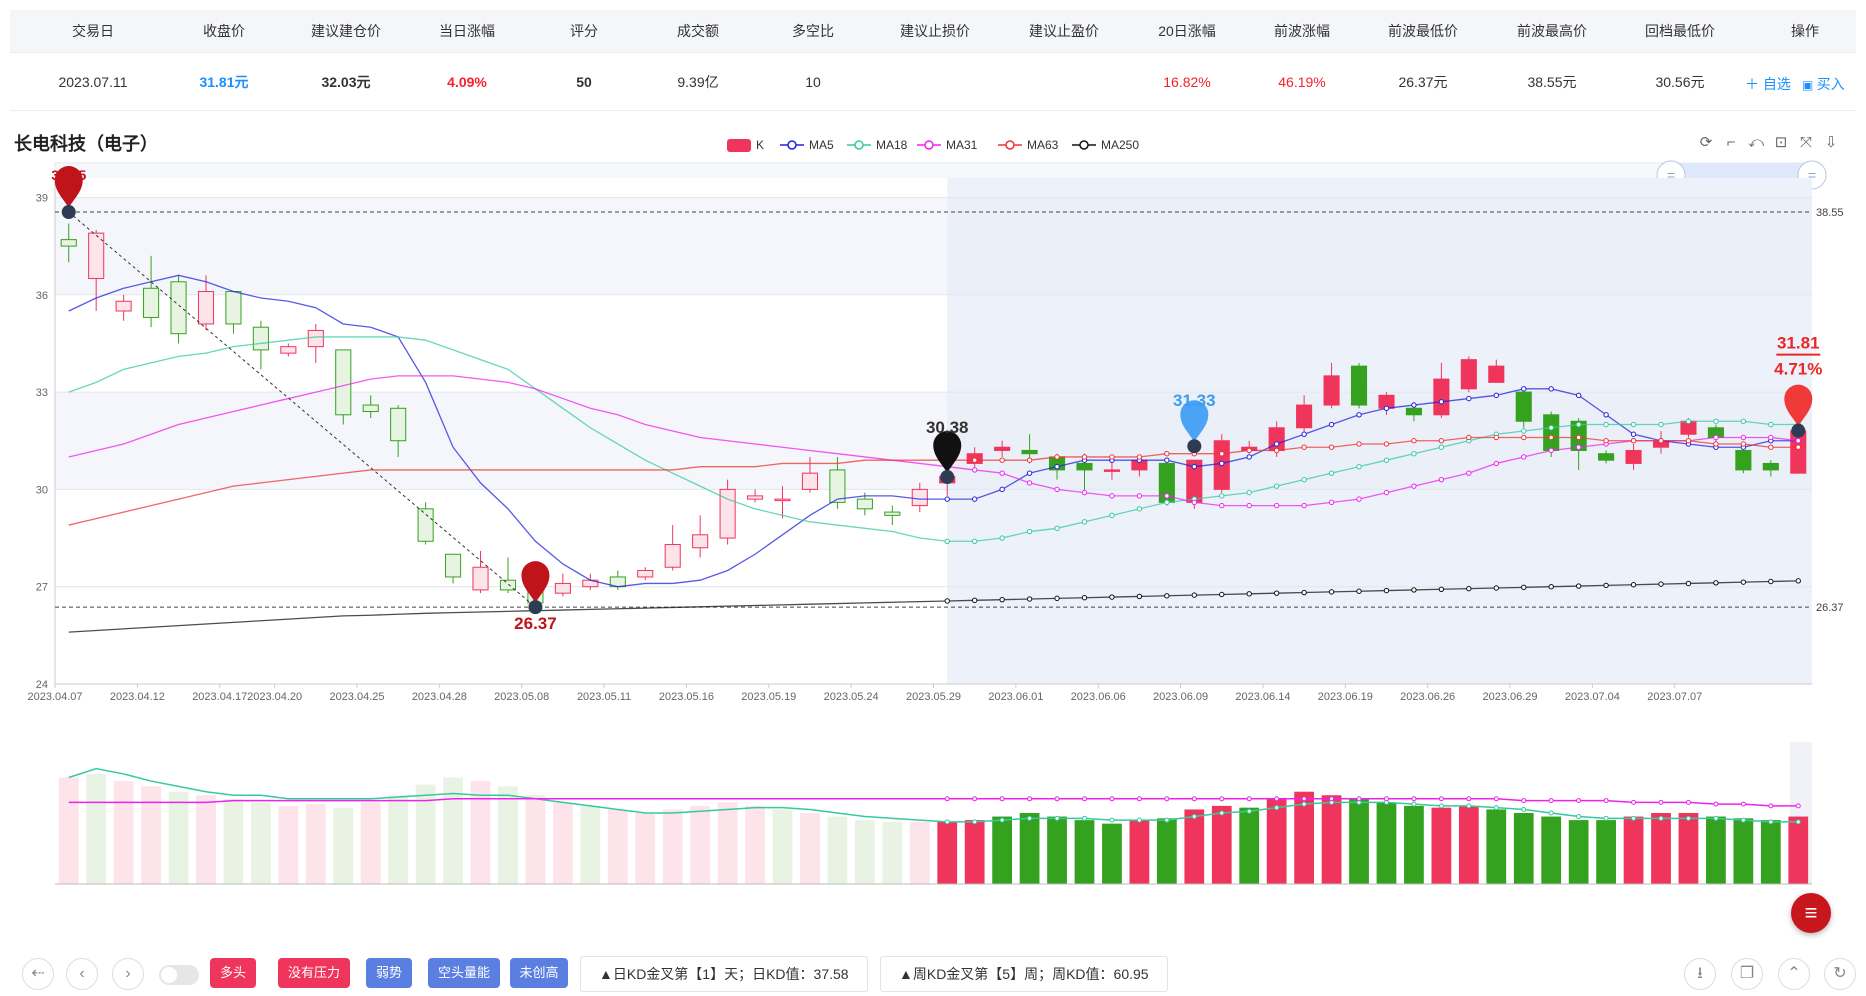 The height and width of the screenshot is (996, 1866). What do you see at coordinates (933, 481) in the screenshot?
I see `line-ma63` at bounding box center [933, 481].